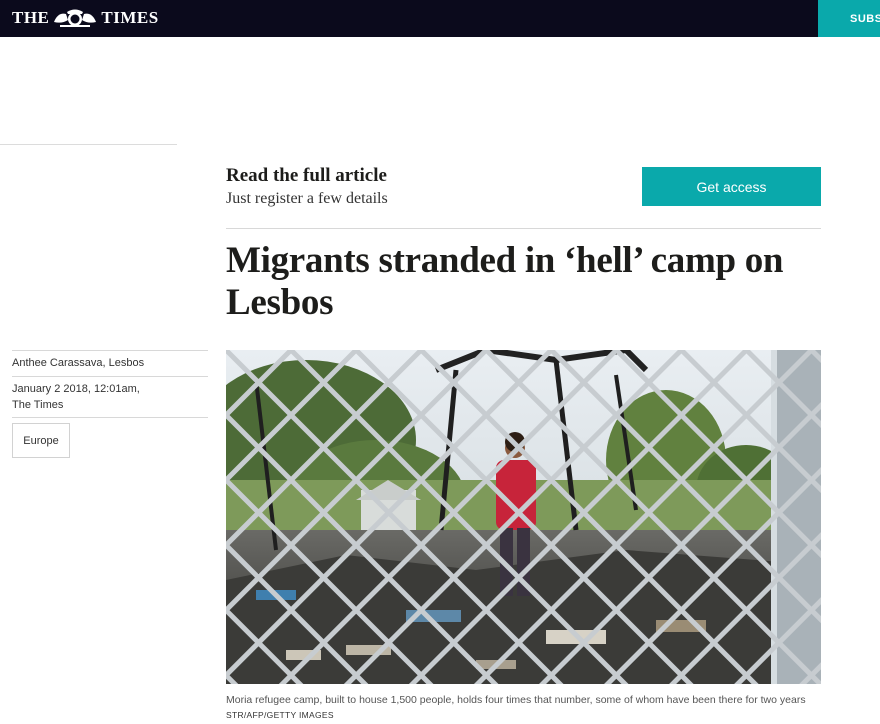 The width and height of the screenshot is (880, 724). Describe the element at coordinates (38, 405) in the screenshot. I see `publication-name: The Times` at that location.